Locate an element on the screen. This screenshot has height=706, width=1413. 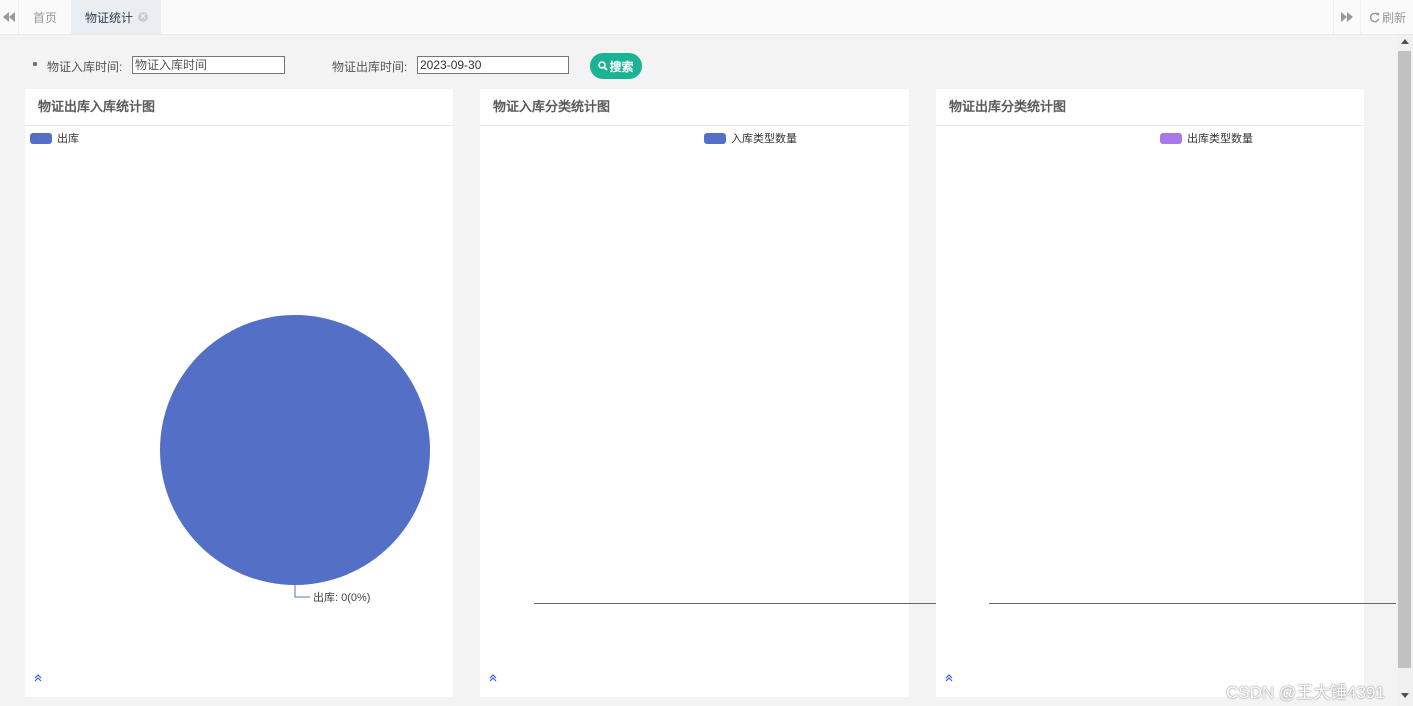
double-left-arrow-icon is located at coordinates (9, 17).